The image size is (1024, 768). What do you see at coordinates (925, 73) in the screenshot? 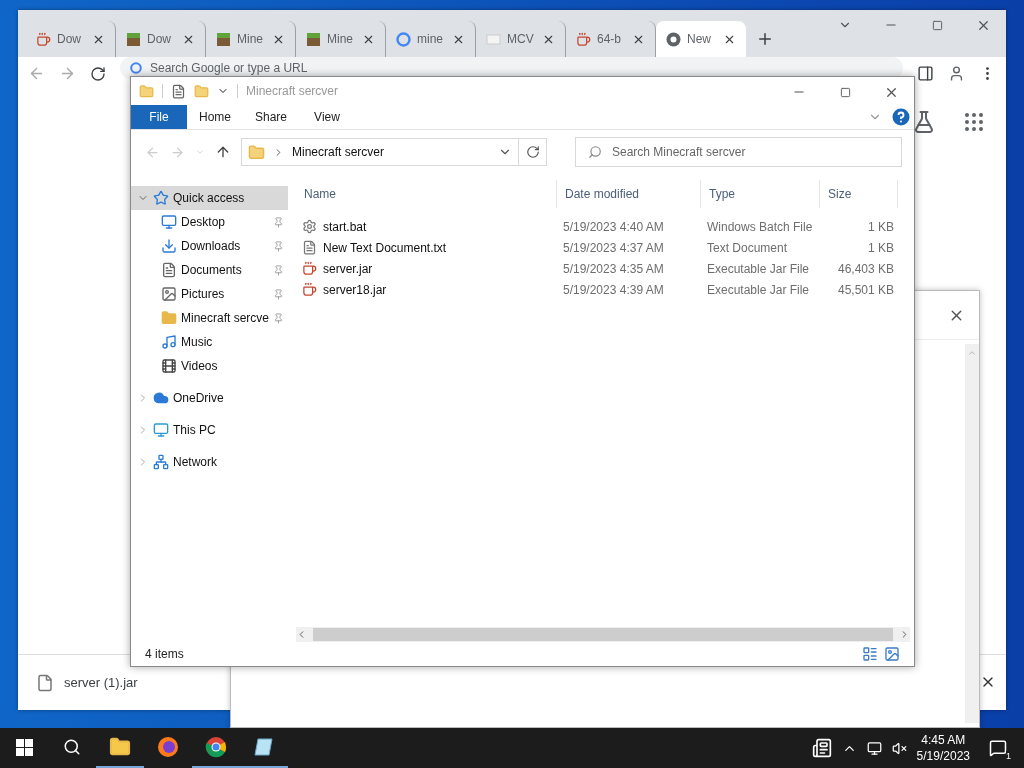
I see `side-panel-icon` at bounding box center [925, 73].